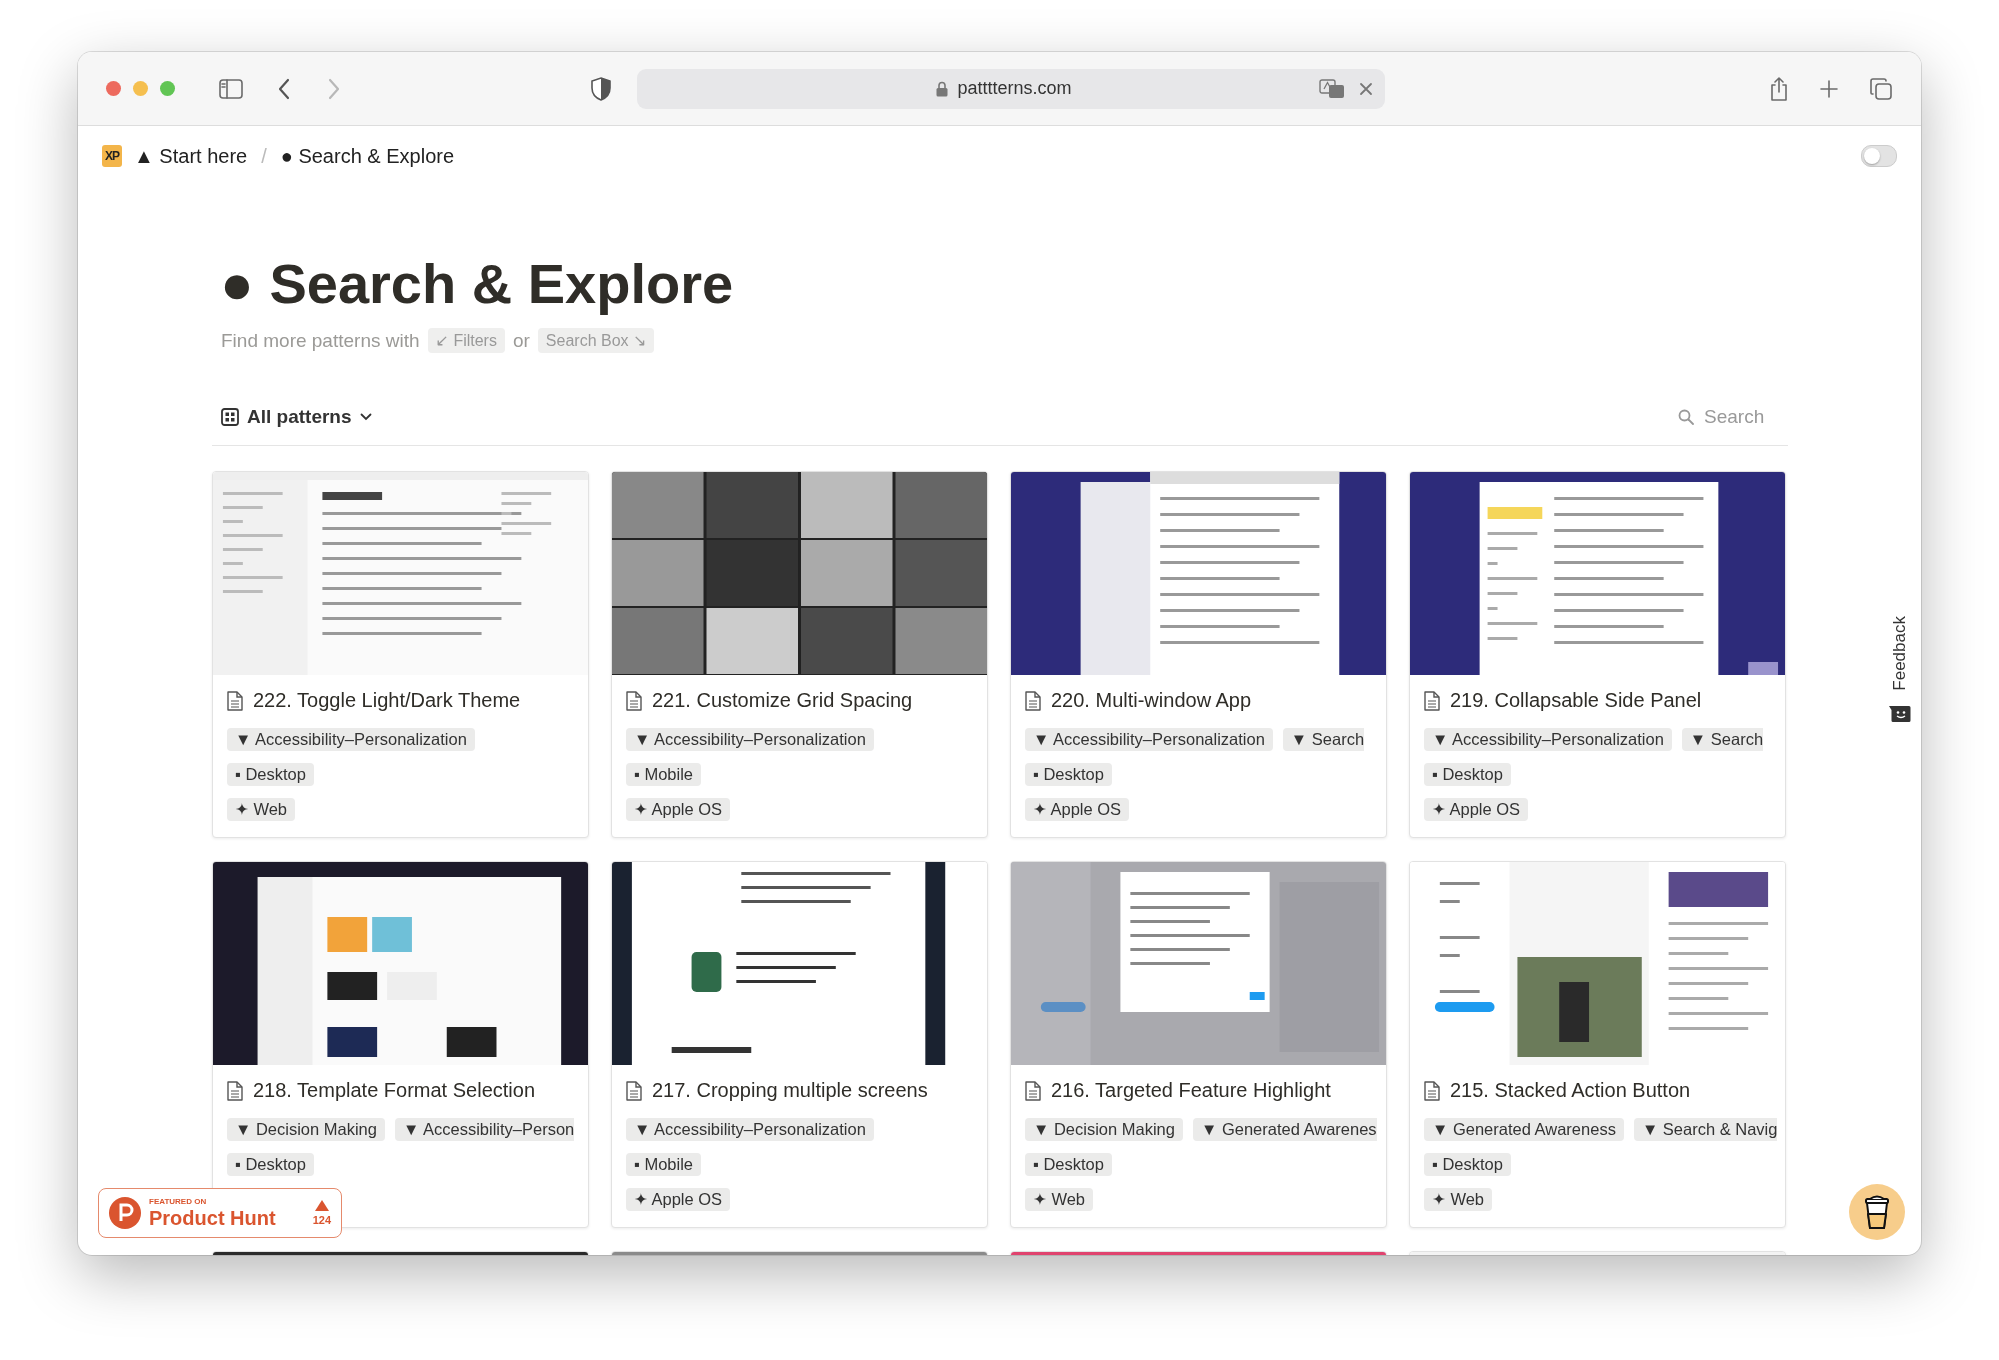 The height and width of the screenshot is (1360, 1999). I want to click on breadcrumb-link: ● Search & Explore, so click(367, 156).